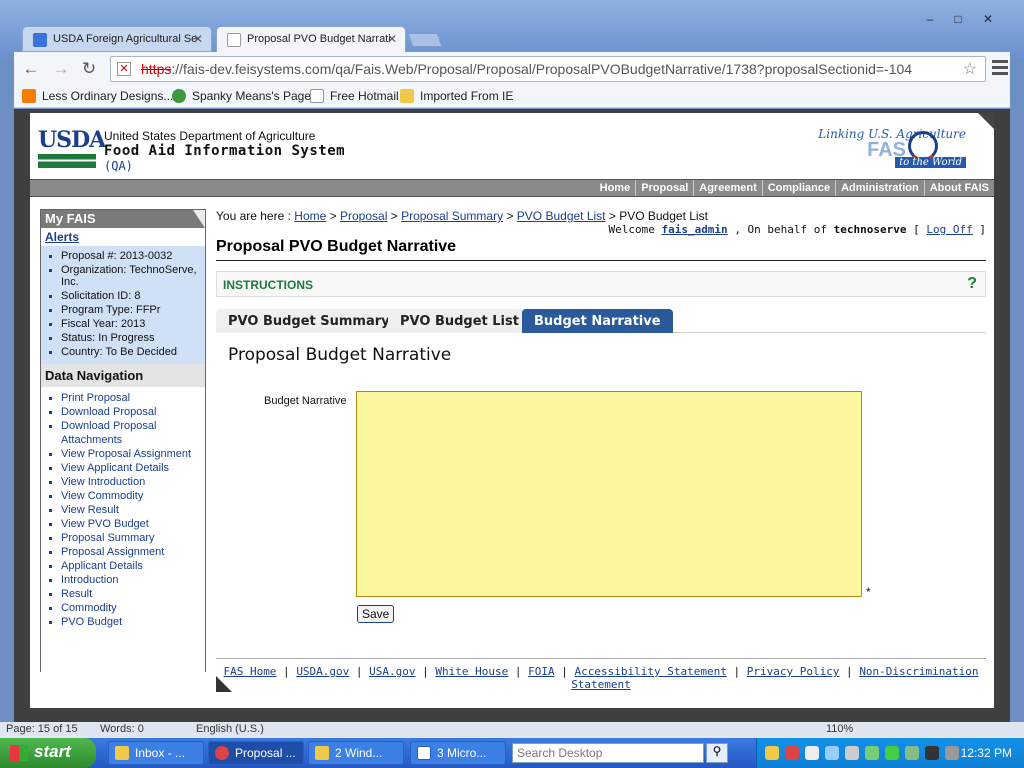 This screenshot has height=768, width=1024. What do you see at coordinates (124, 69) in the screenshot?
I see `insecure-lock-icon: ✕` at bounding box center [124, 69].